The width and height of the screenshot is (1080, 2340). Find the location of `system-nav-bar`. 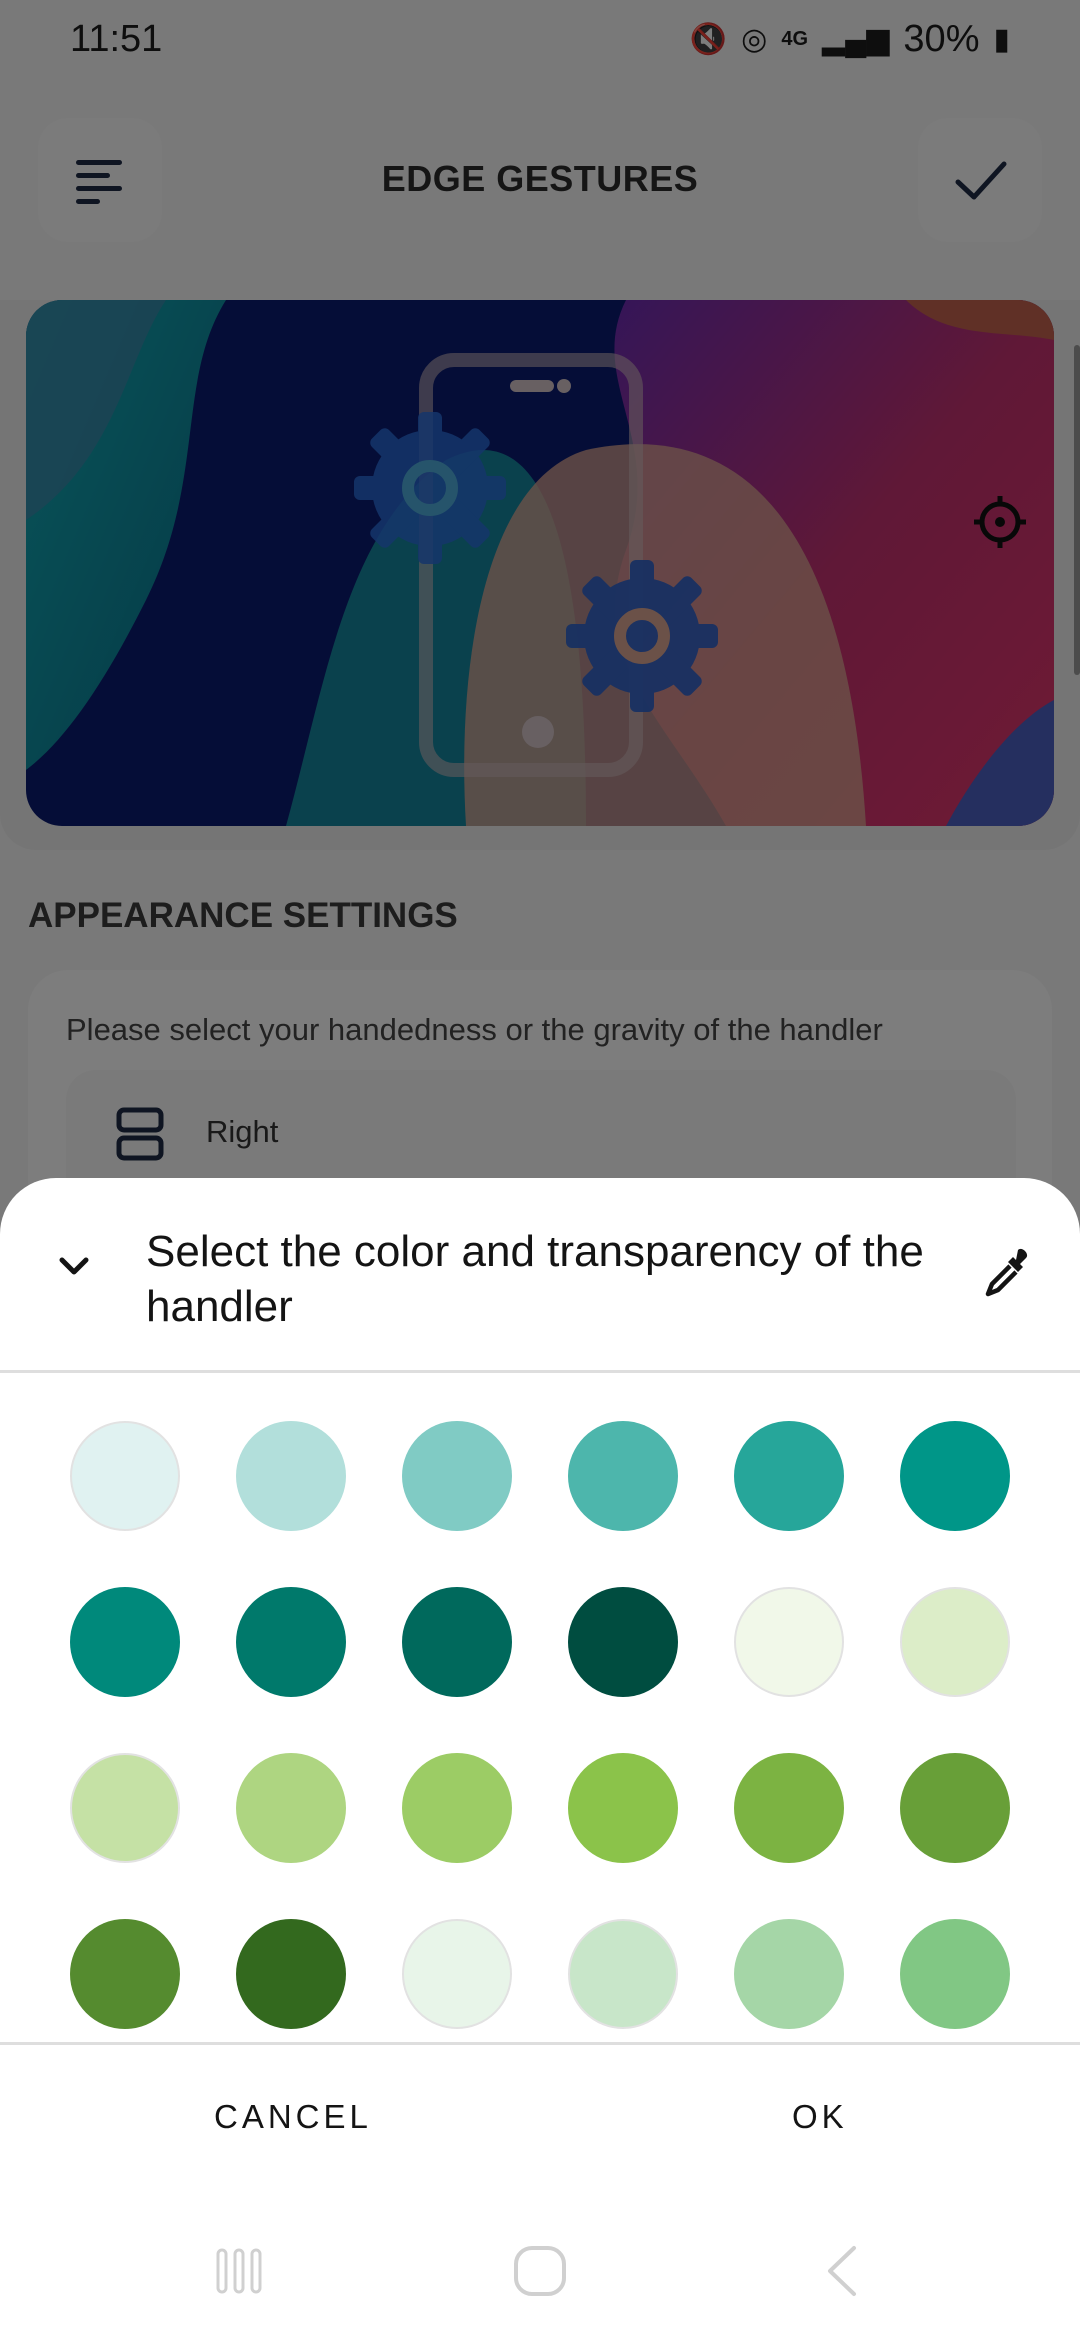

system-nav-bar is located at coordinates (540, 2265).